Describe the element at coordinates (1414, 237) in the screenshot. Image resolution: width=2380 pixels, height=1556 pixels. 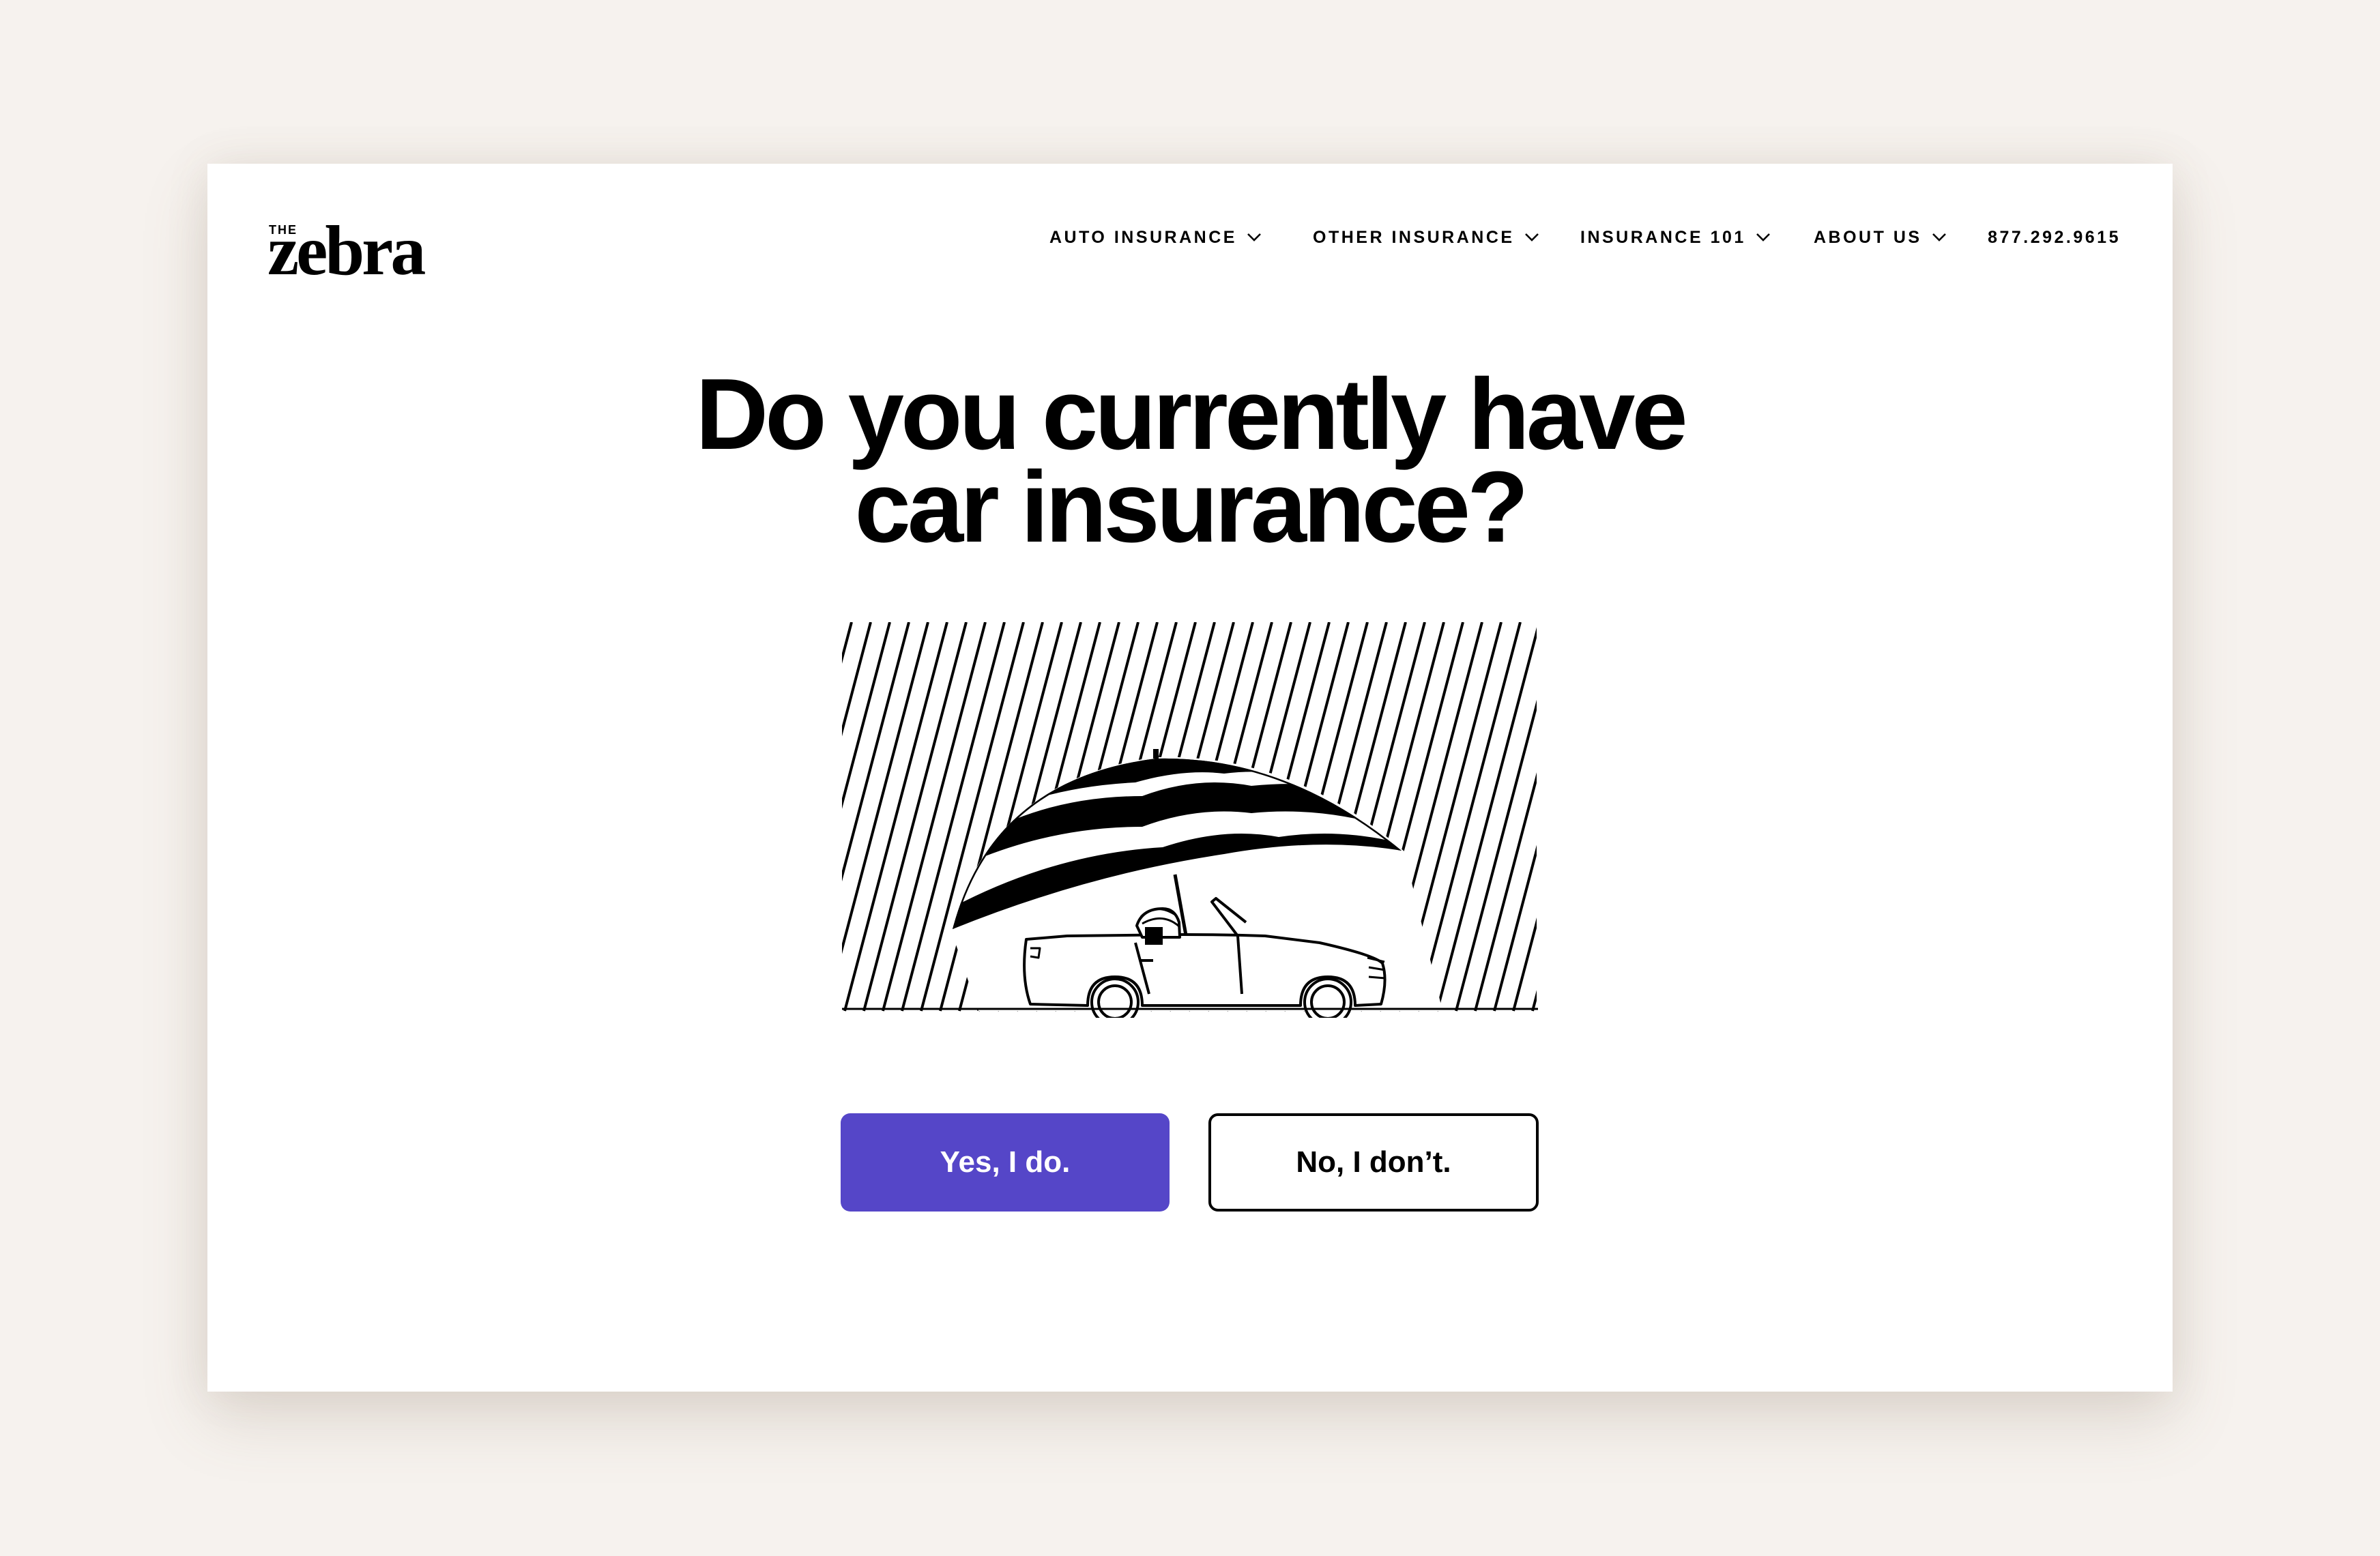
I see `nav-other-insurance-label: OTHER INSURANCE` at that location.